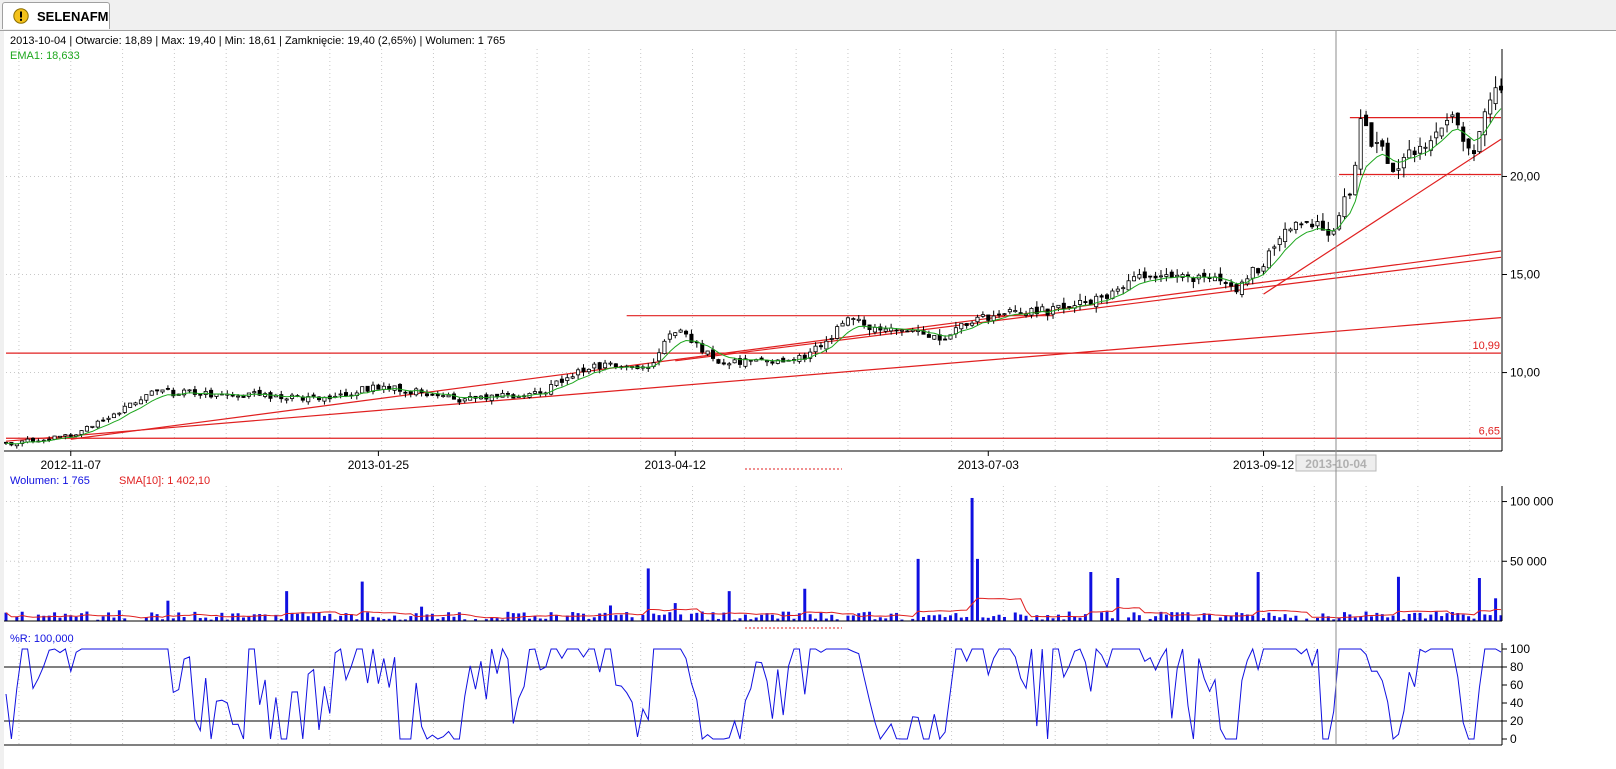 This screenshot has height=769, width=1616. What do you see at coordinates (1517, 703) in the screenshot?
I see `williams-tick-label: 40` at bounding box center [1517, 703].